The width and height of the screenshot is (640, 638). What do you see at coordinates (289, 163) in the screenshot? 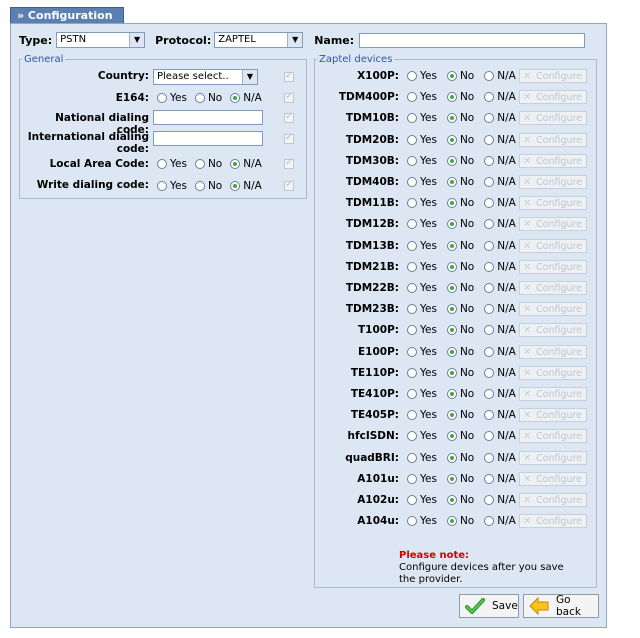
I see `local-area-checkbox` at bounding box center [289, 163].